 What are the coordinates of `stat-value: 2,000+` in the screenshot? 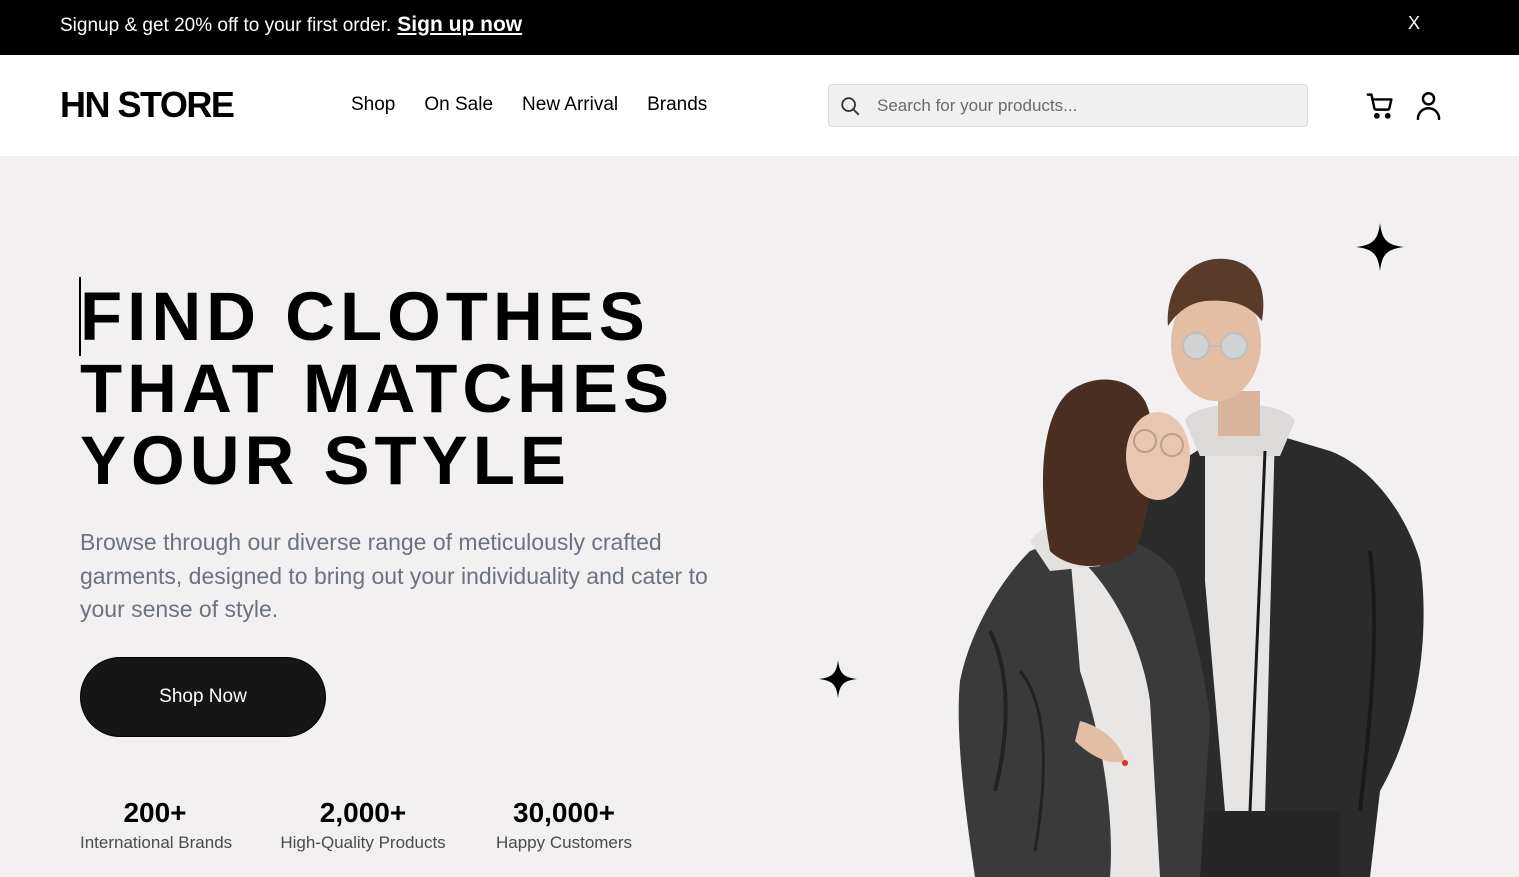 It's located at (363, 812).